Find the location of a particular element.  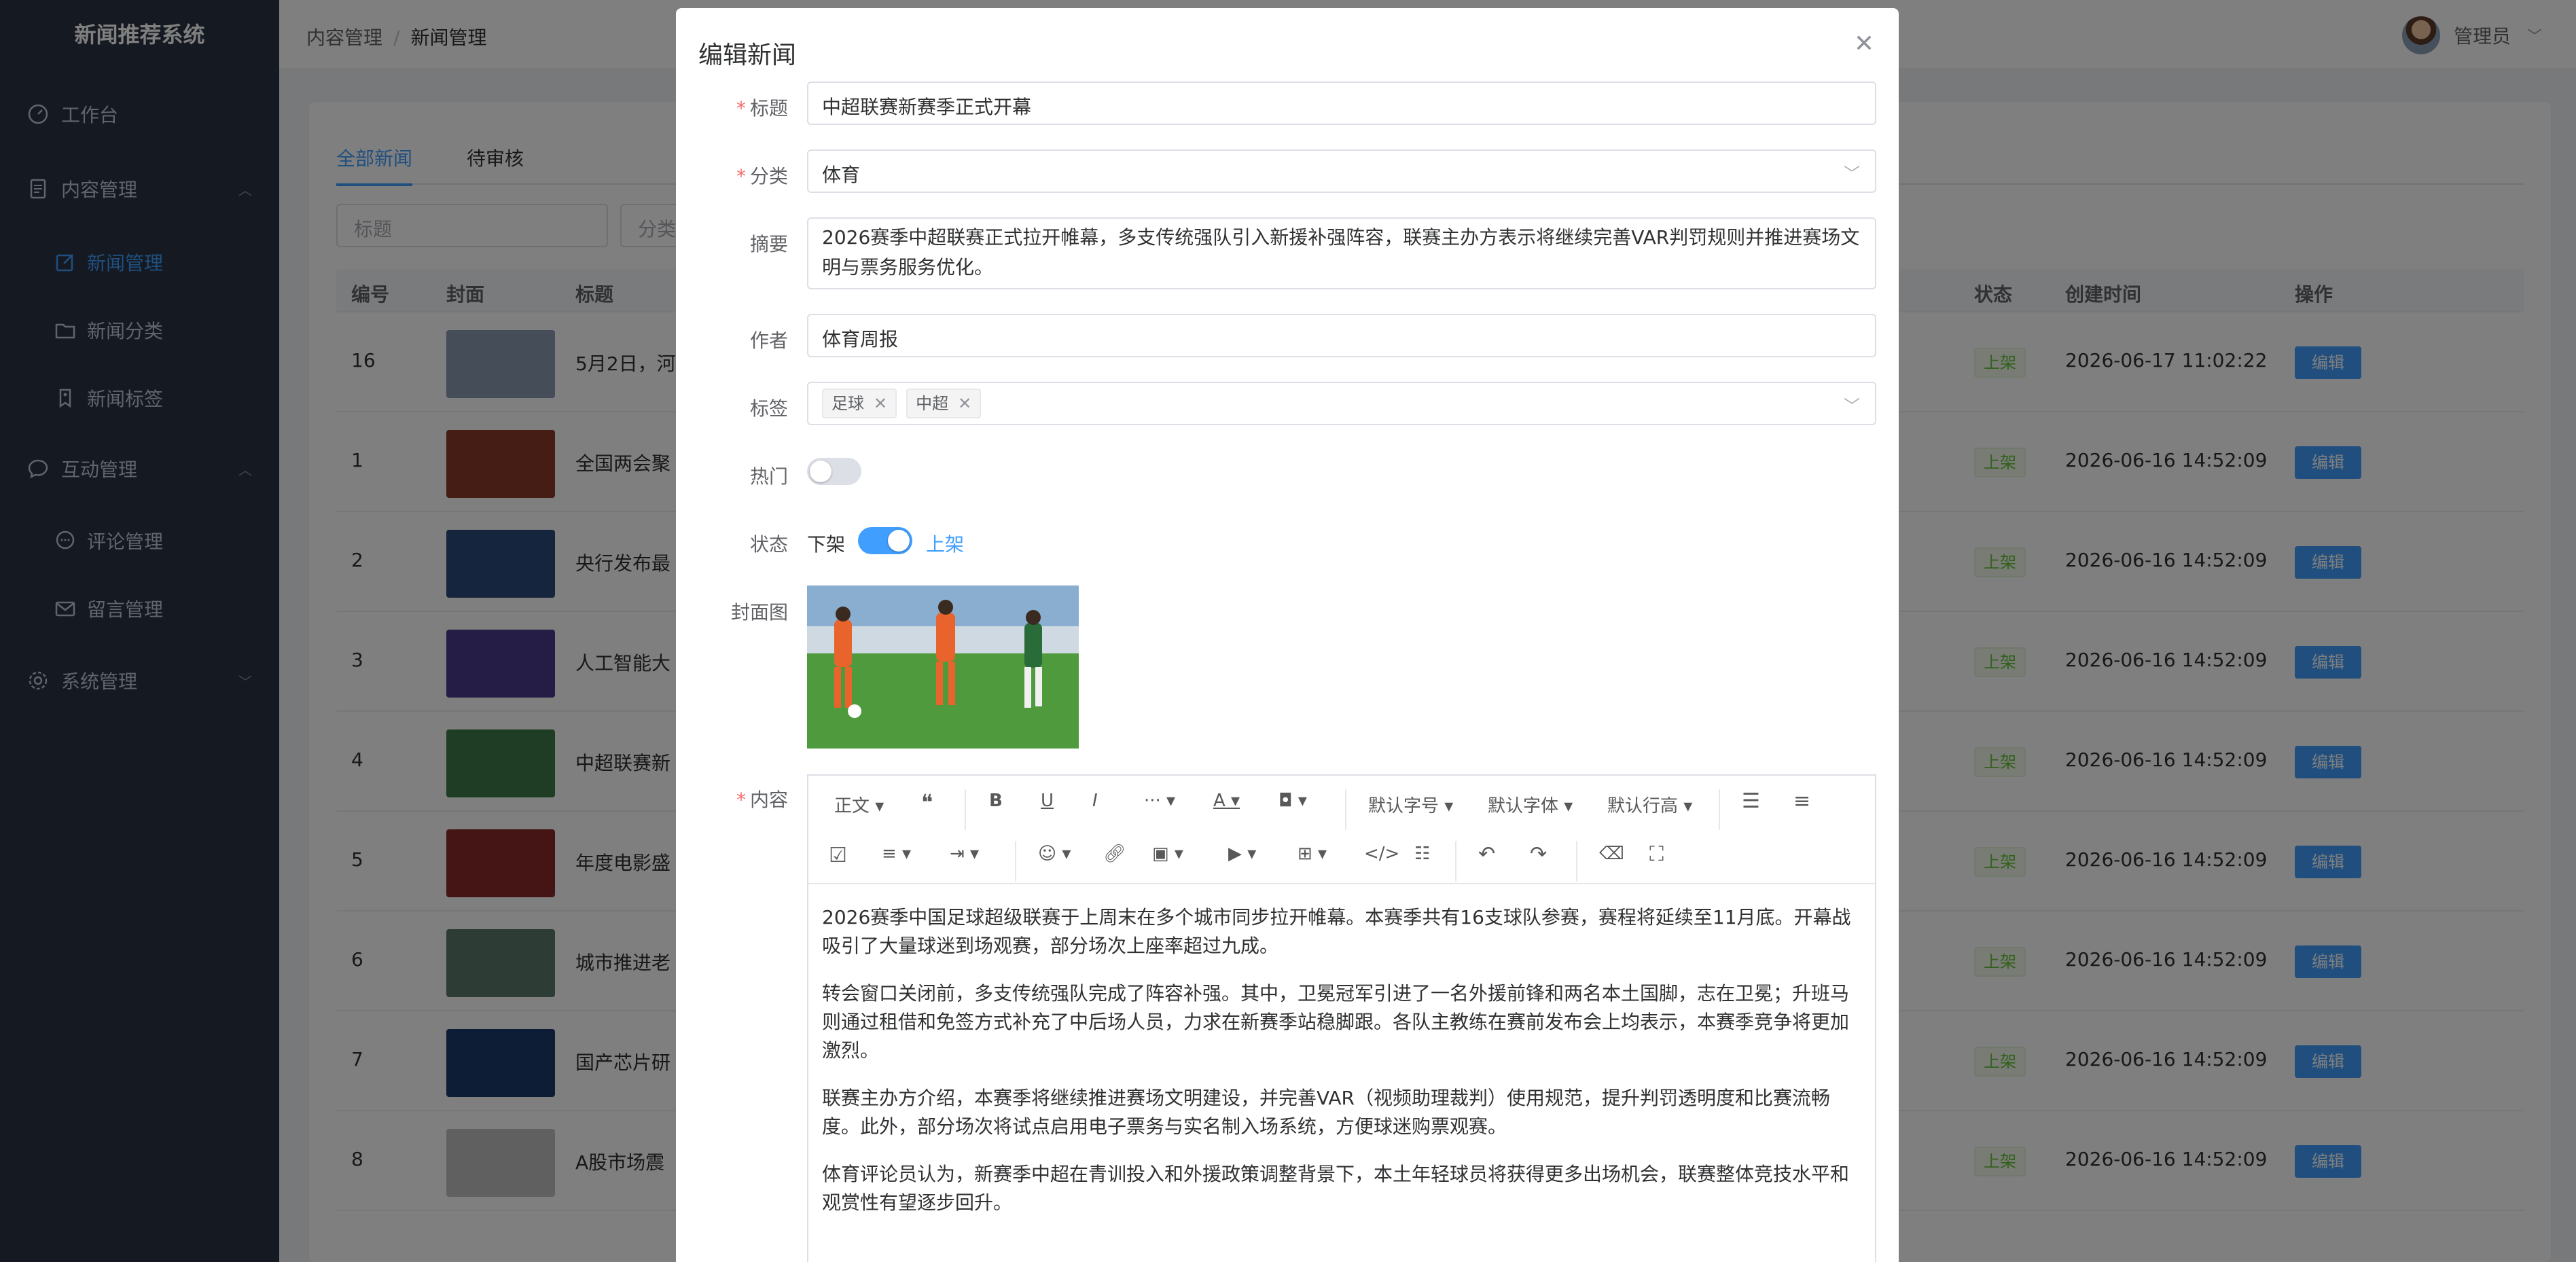

tag-chip: 中超 ✕ is located at coordinates (944, 403).